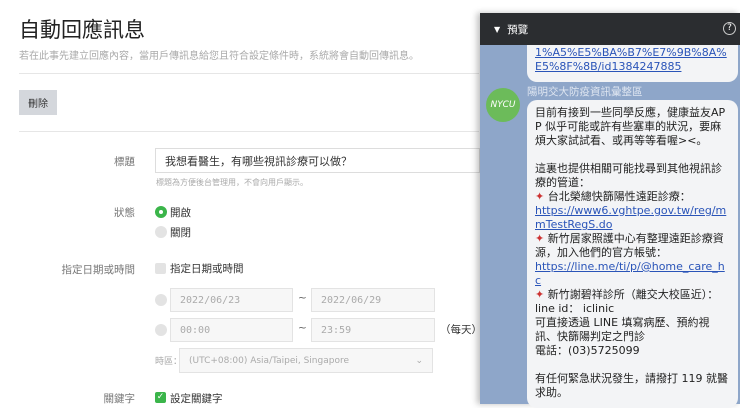  I want to click on status-on-label: 開啟, so click(180, 213).